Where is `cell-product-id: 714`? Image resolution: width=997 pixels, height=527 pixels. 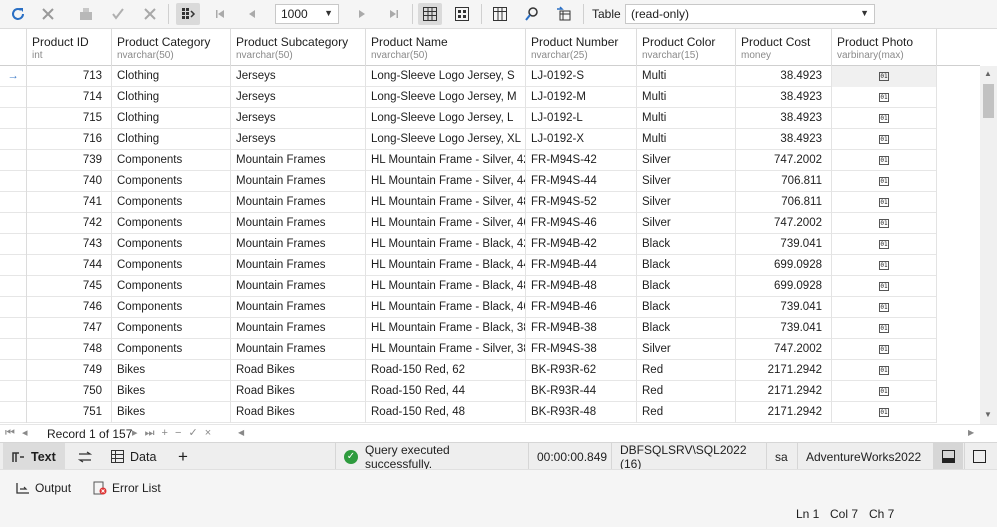
cell-product-id: 714 is located at coordinates (69, 97).